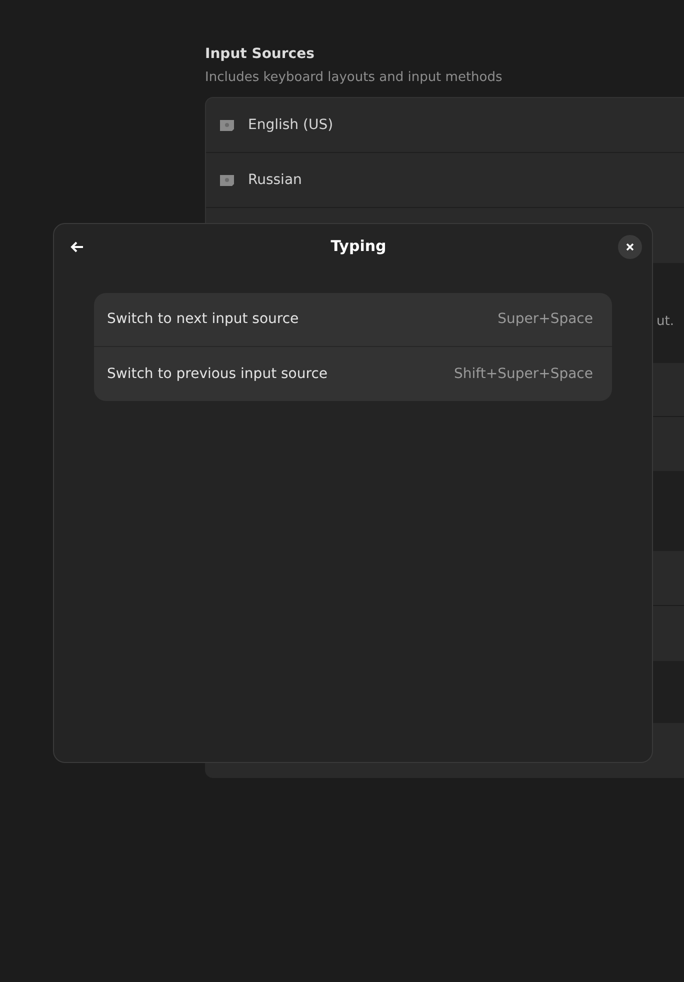 The width and height of the screenshot is (684, 982). I want to click on description-text: ut., so click(665, 322).